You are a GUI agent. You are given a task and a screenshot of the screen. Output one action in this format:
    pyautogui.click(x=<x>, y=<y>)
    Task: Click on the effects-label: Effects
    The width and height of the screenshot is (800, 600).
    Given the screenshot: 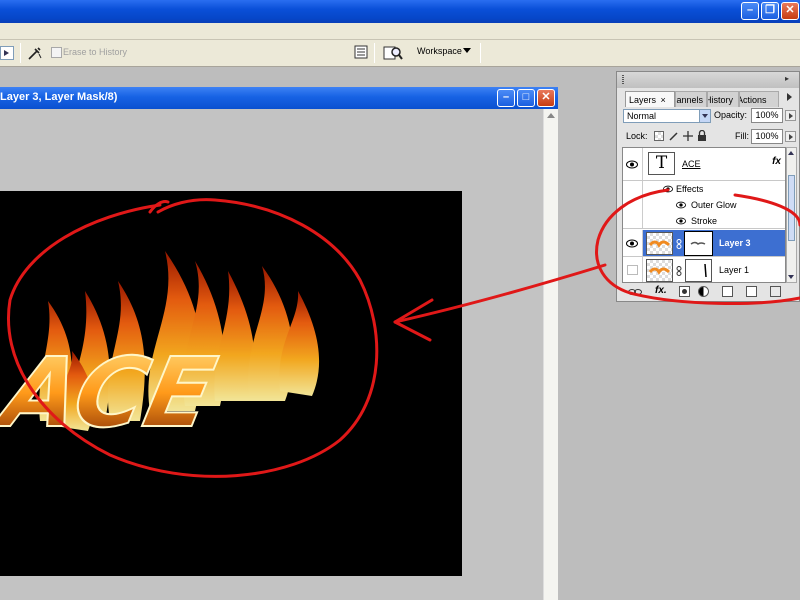 What is the action you would take?
    pyautogui.click(x=690, y=189)
    